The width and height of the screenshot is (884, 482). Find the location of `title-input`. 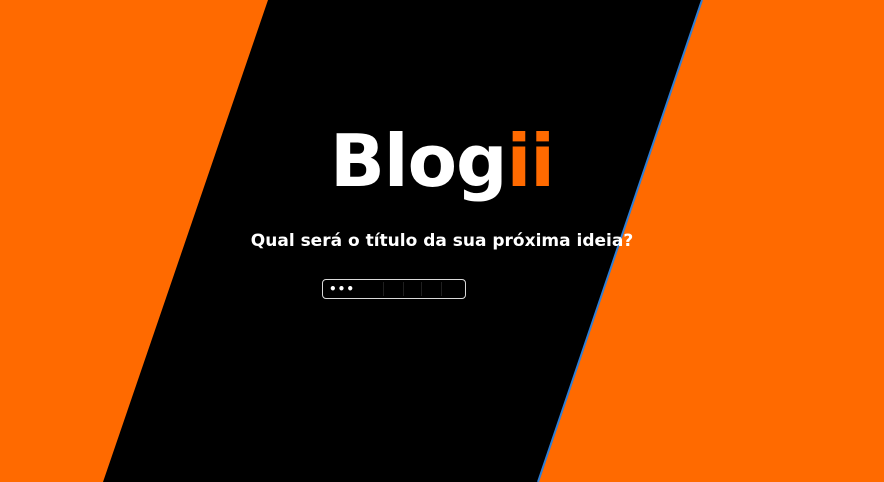

title-input is located at coordinates (394, 288).